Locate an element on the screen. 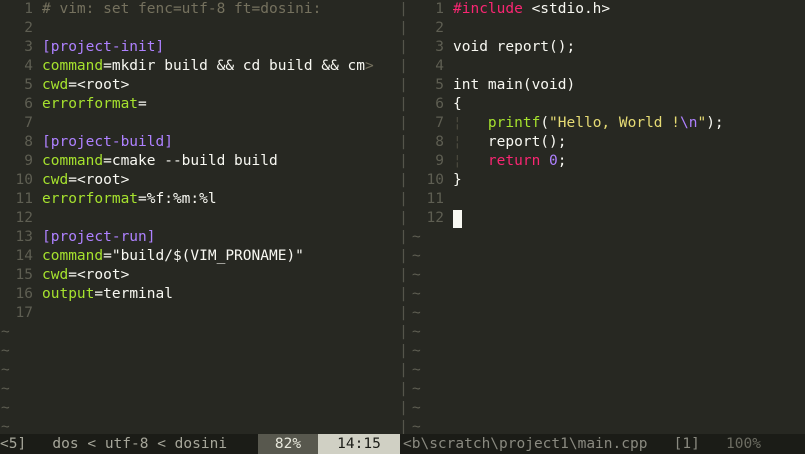  code-token: "build/$(VIM_PRONAME)" is located at coordinates (207, 256).